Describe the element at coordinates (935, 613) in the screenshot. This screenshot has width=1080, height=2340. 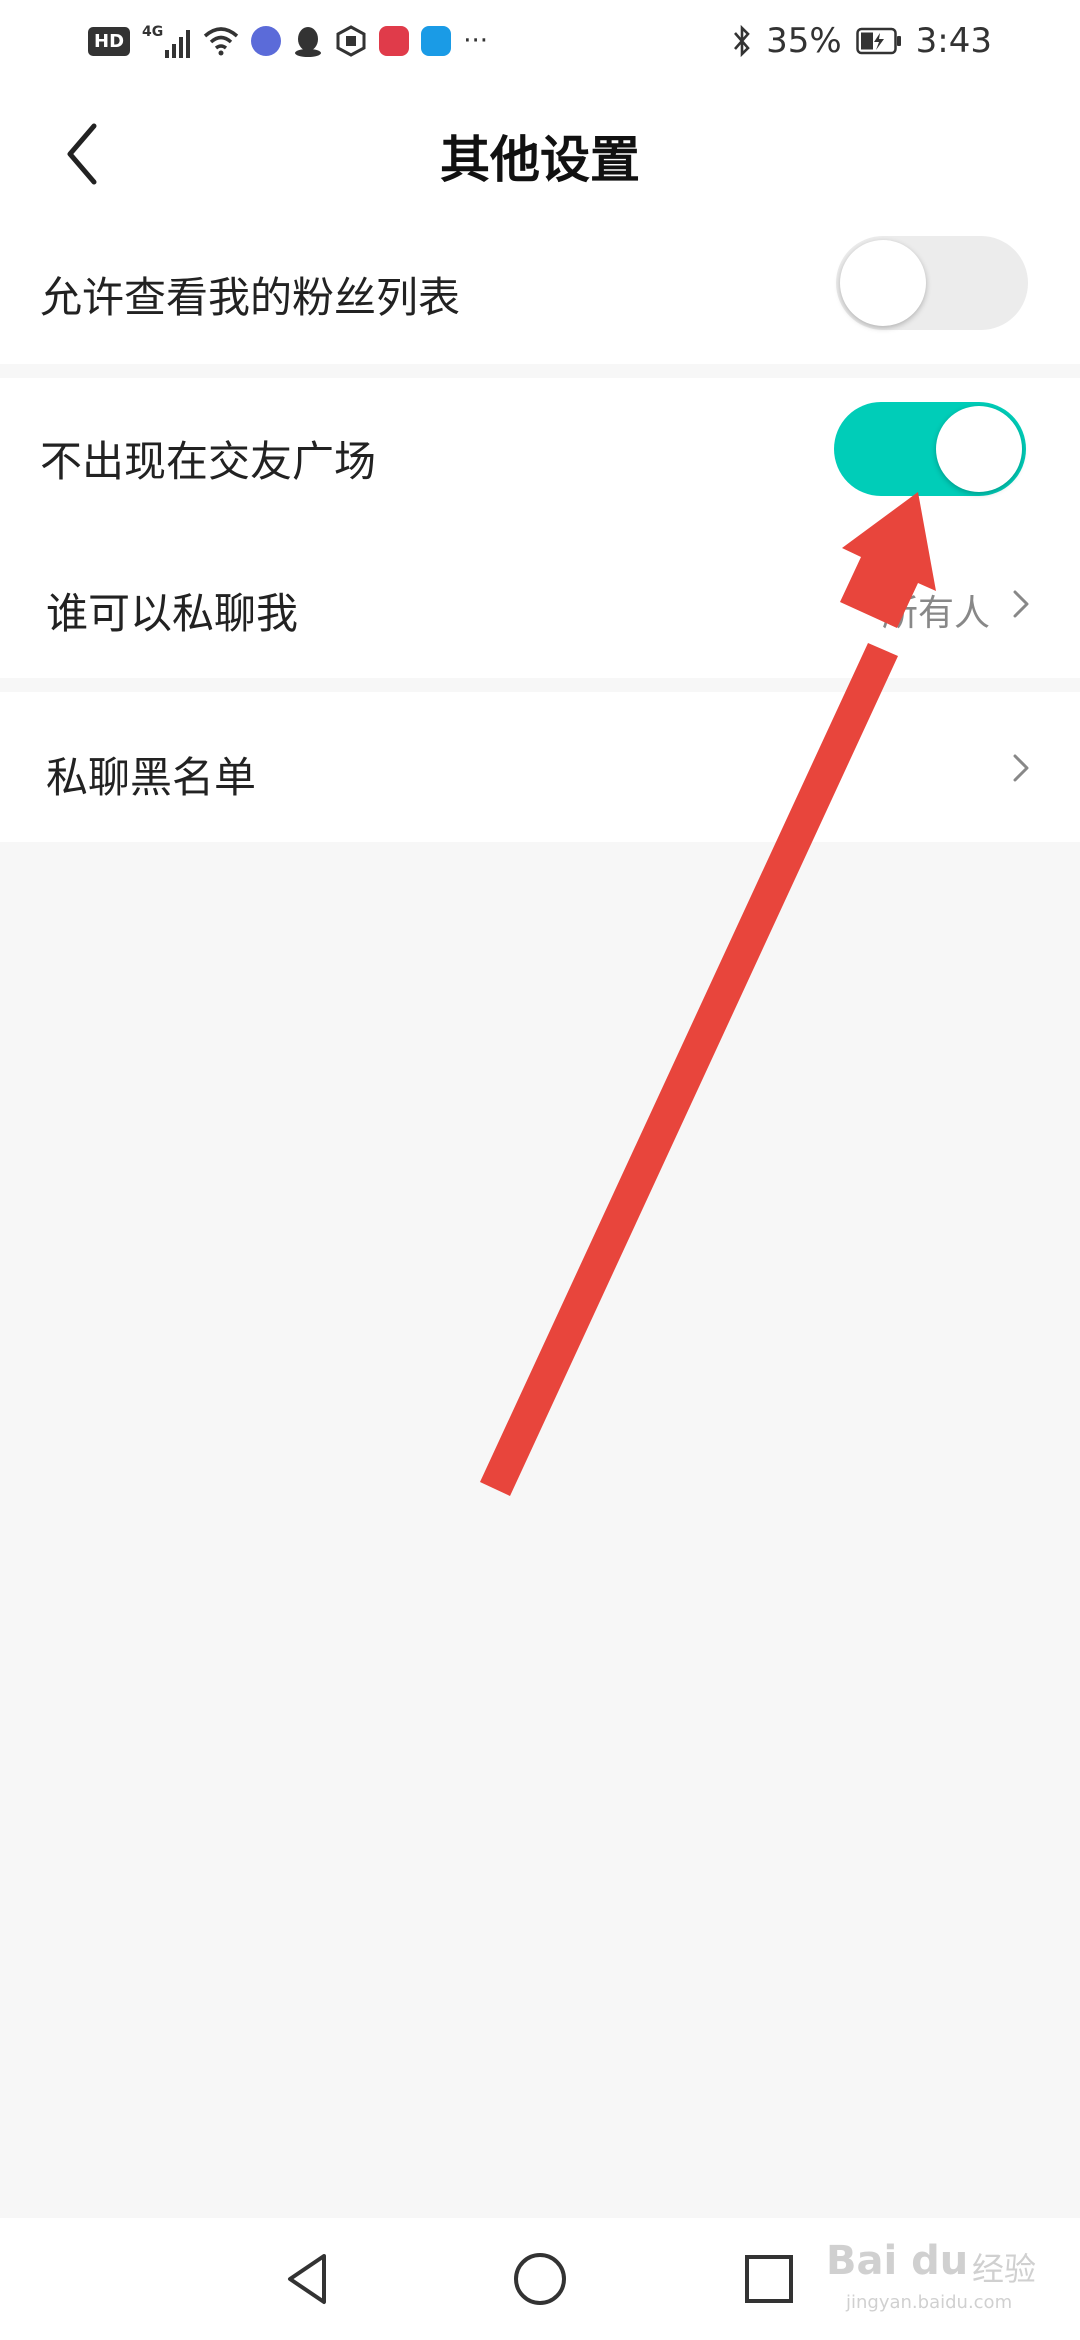
I see `who-can-message-value: 所有人` at that location.